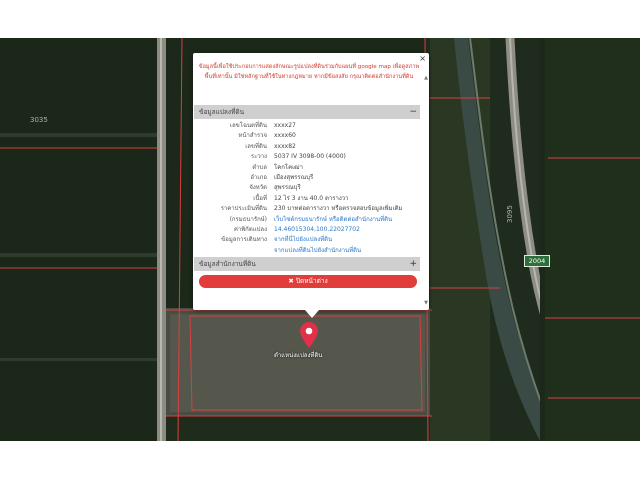 The image size is (640, 480). Describe the element at coordinates (227, 264) in the screenshot. I see `office-section-title: ข้อมูลสำนักงานที่ดิน` at that location.